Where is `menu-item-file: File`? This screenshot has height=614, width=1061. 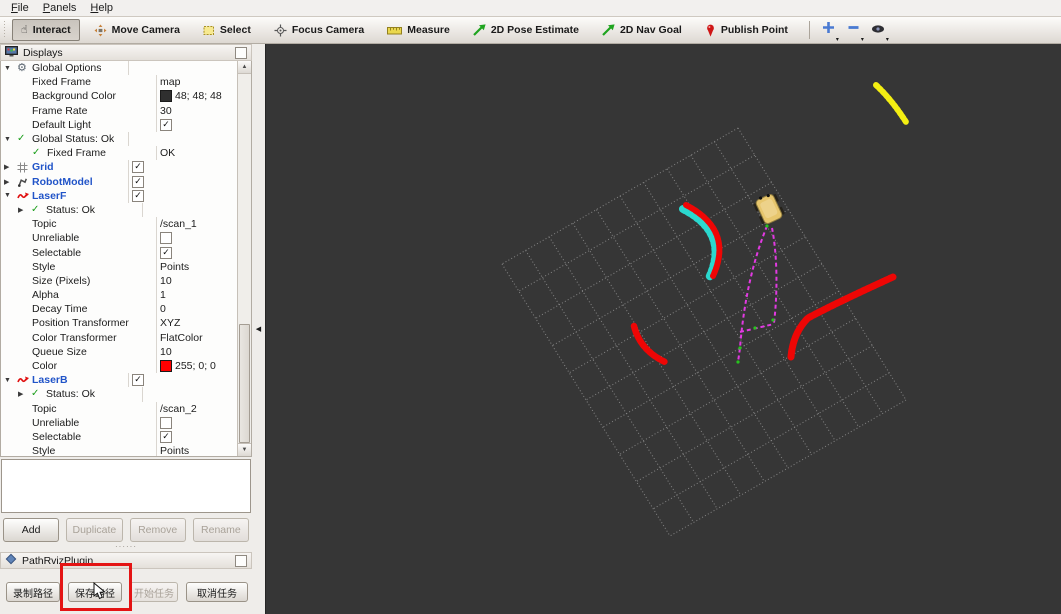 menu-item-file: File is located at coordinates (20, 8).